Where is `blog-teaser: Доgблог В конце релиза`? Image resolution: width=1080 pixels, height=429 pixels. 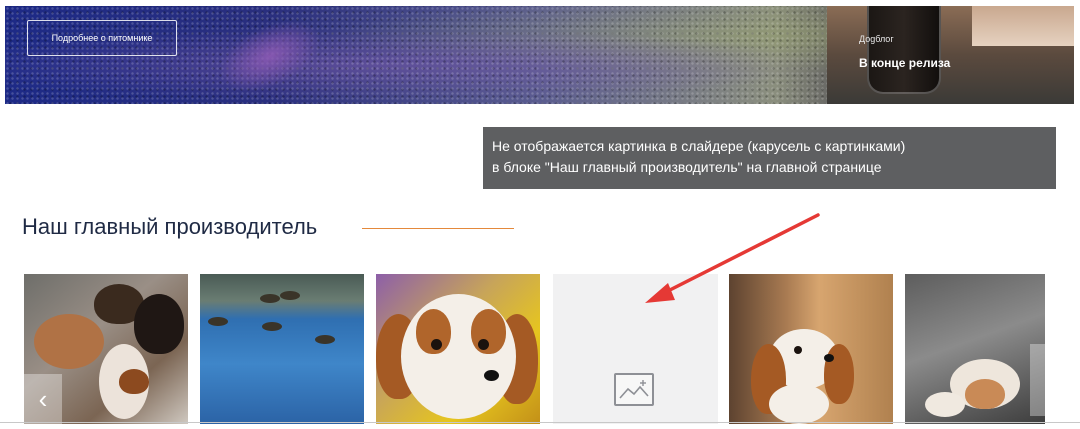
blog-teaser: Доgблог В конце релиза is located at coordinates (950, 55).